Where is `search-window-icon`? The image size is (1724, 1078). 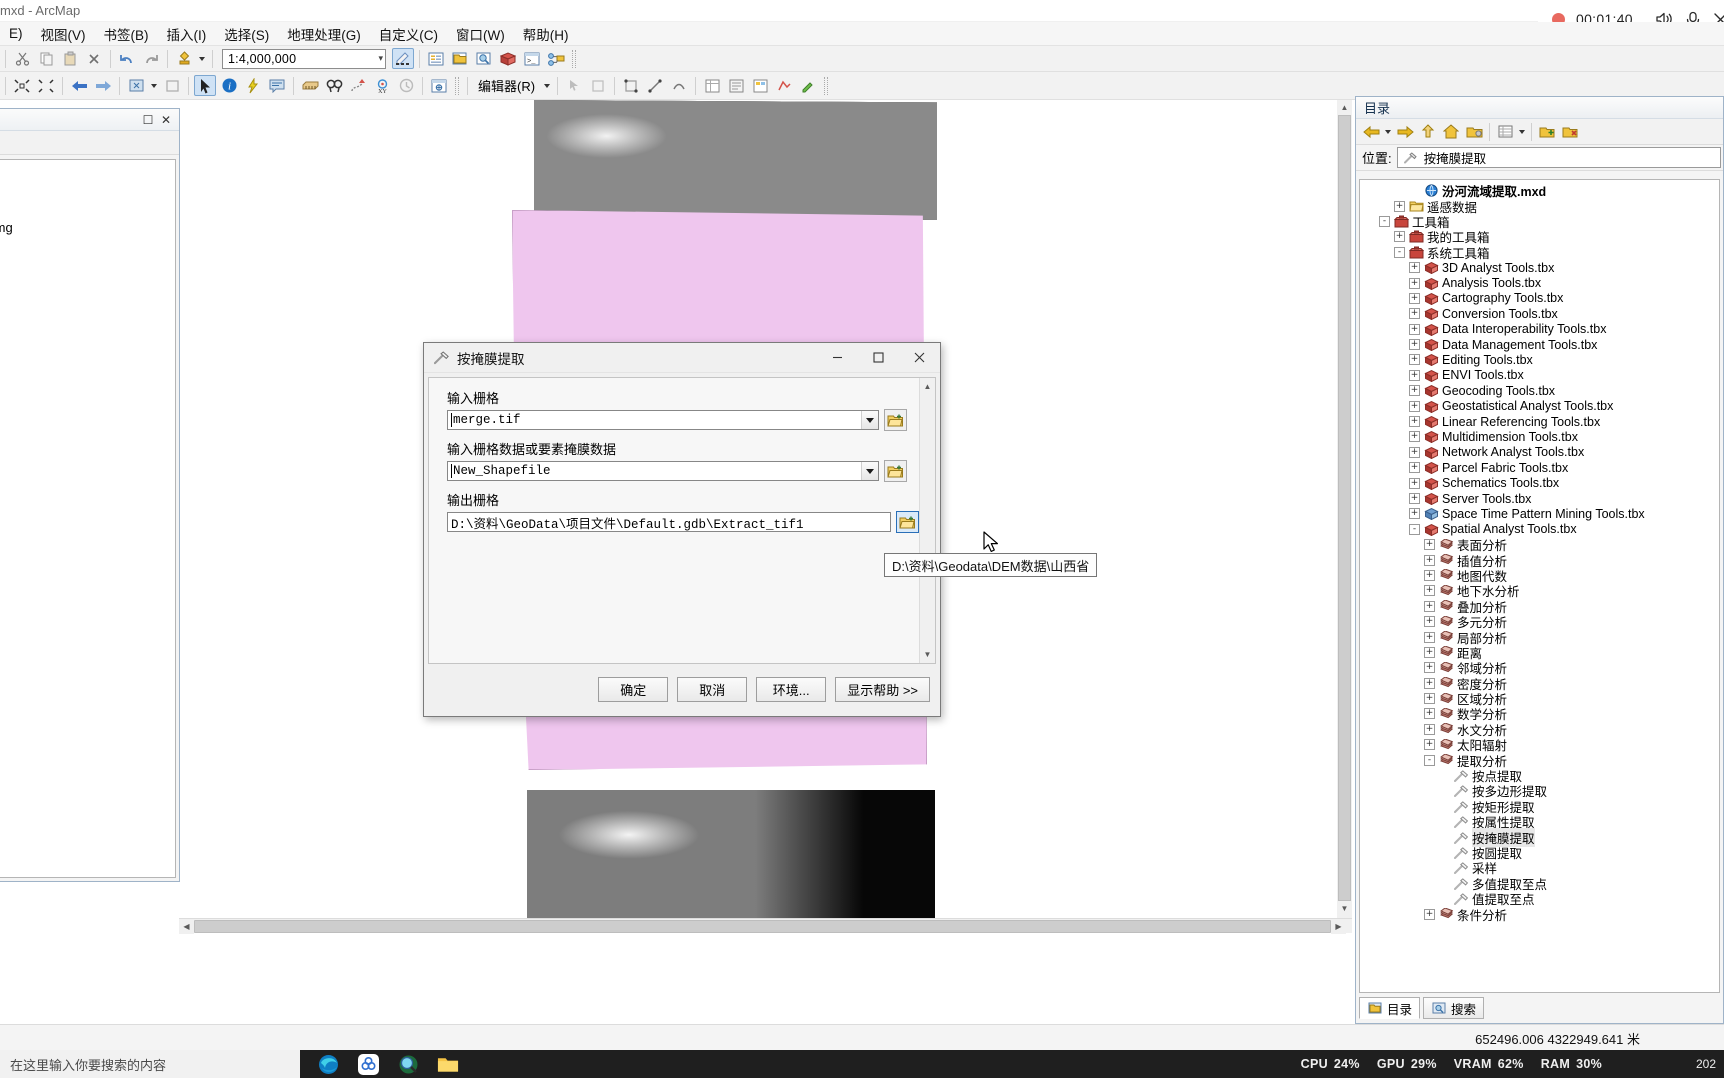 search-window-icon is located at coordinates (484, 58).